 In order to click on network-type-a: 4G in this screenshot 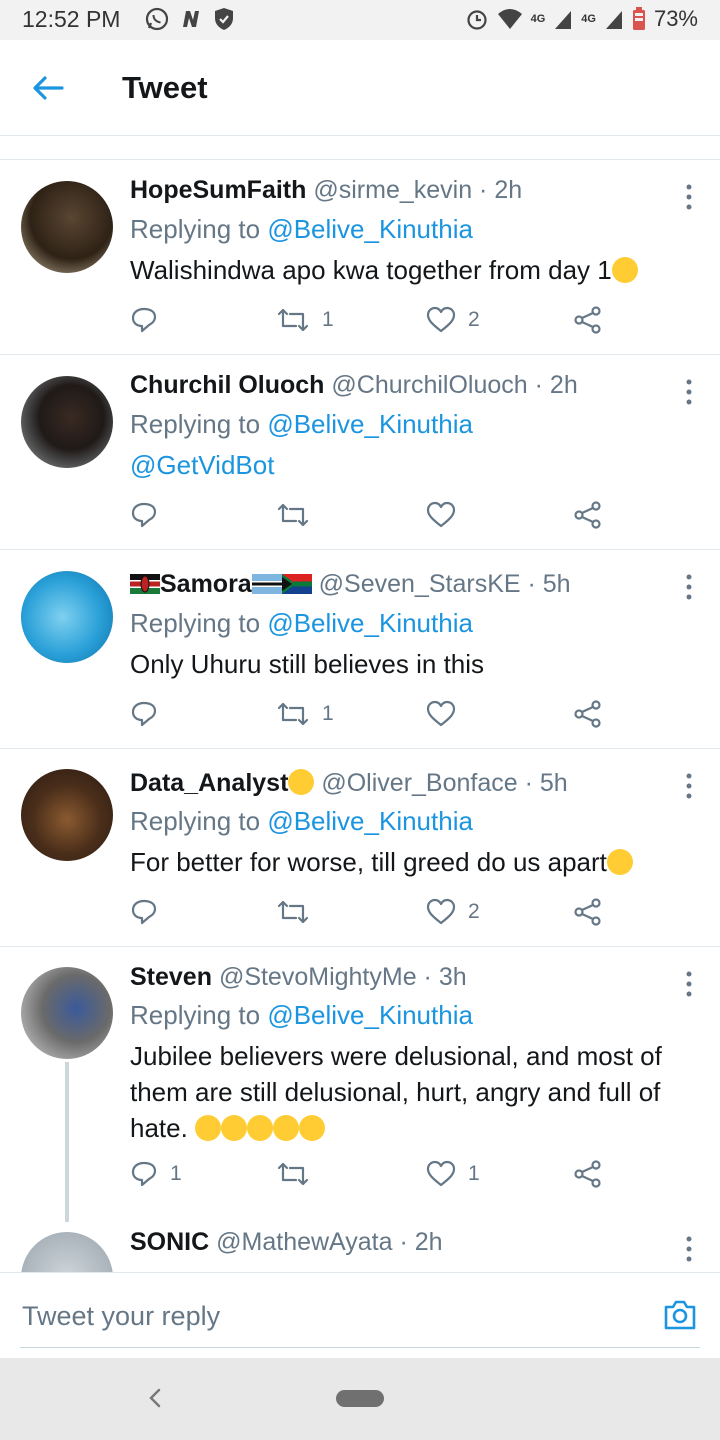, I will do `click(538, 19)`.